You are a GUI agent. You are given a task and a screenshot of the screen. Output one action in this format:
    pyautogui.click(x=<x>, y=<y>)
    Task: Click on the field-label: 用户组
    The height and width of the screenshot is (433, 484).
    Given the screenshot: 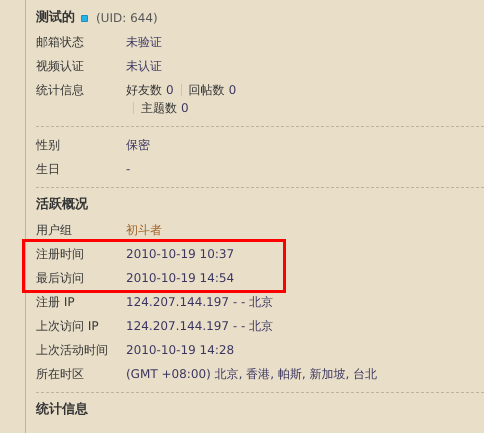 What is the action you would take?
    pyautogui.click(x=54, y=230)
    